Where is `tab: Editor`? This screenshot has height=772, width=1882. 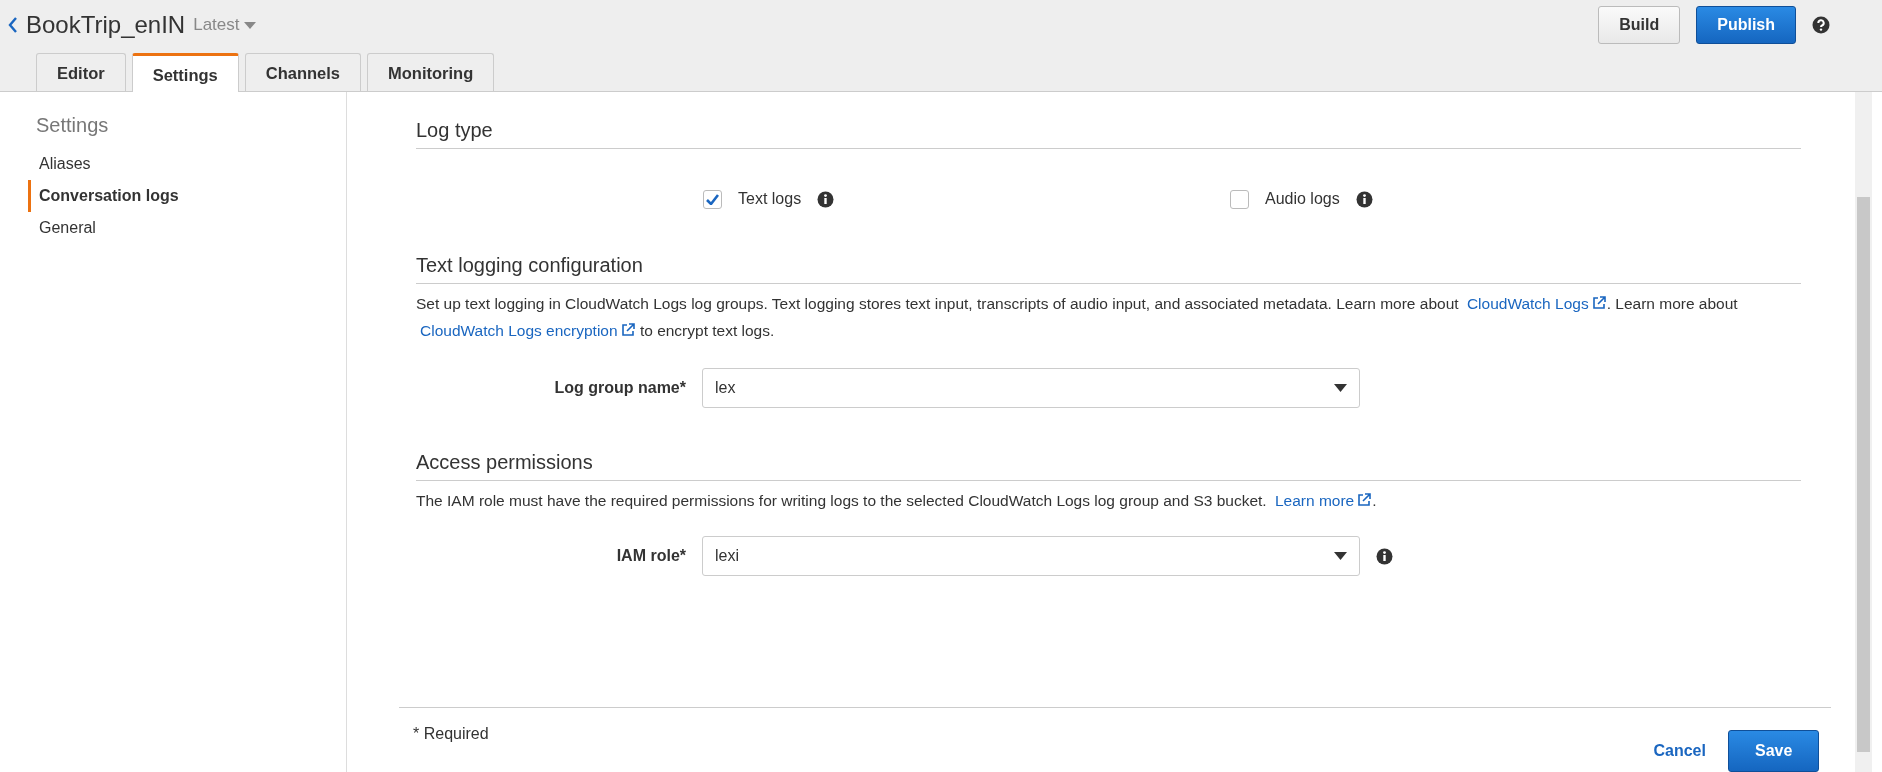
tab: Editor is located at coordinates (81, 72).